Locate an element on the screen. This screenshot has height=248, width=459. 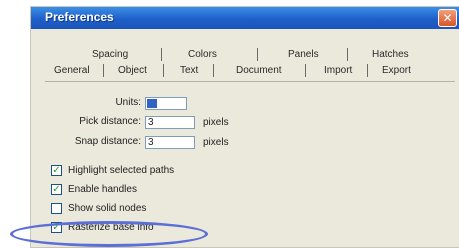
tab-object: Object is located at coordinates (132, 71).